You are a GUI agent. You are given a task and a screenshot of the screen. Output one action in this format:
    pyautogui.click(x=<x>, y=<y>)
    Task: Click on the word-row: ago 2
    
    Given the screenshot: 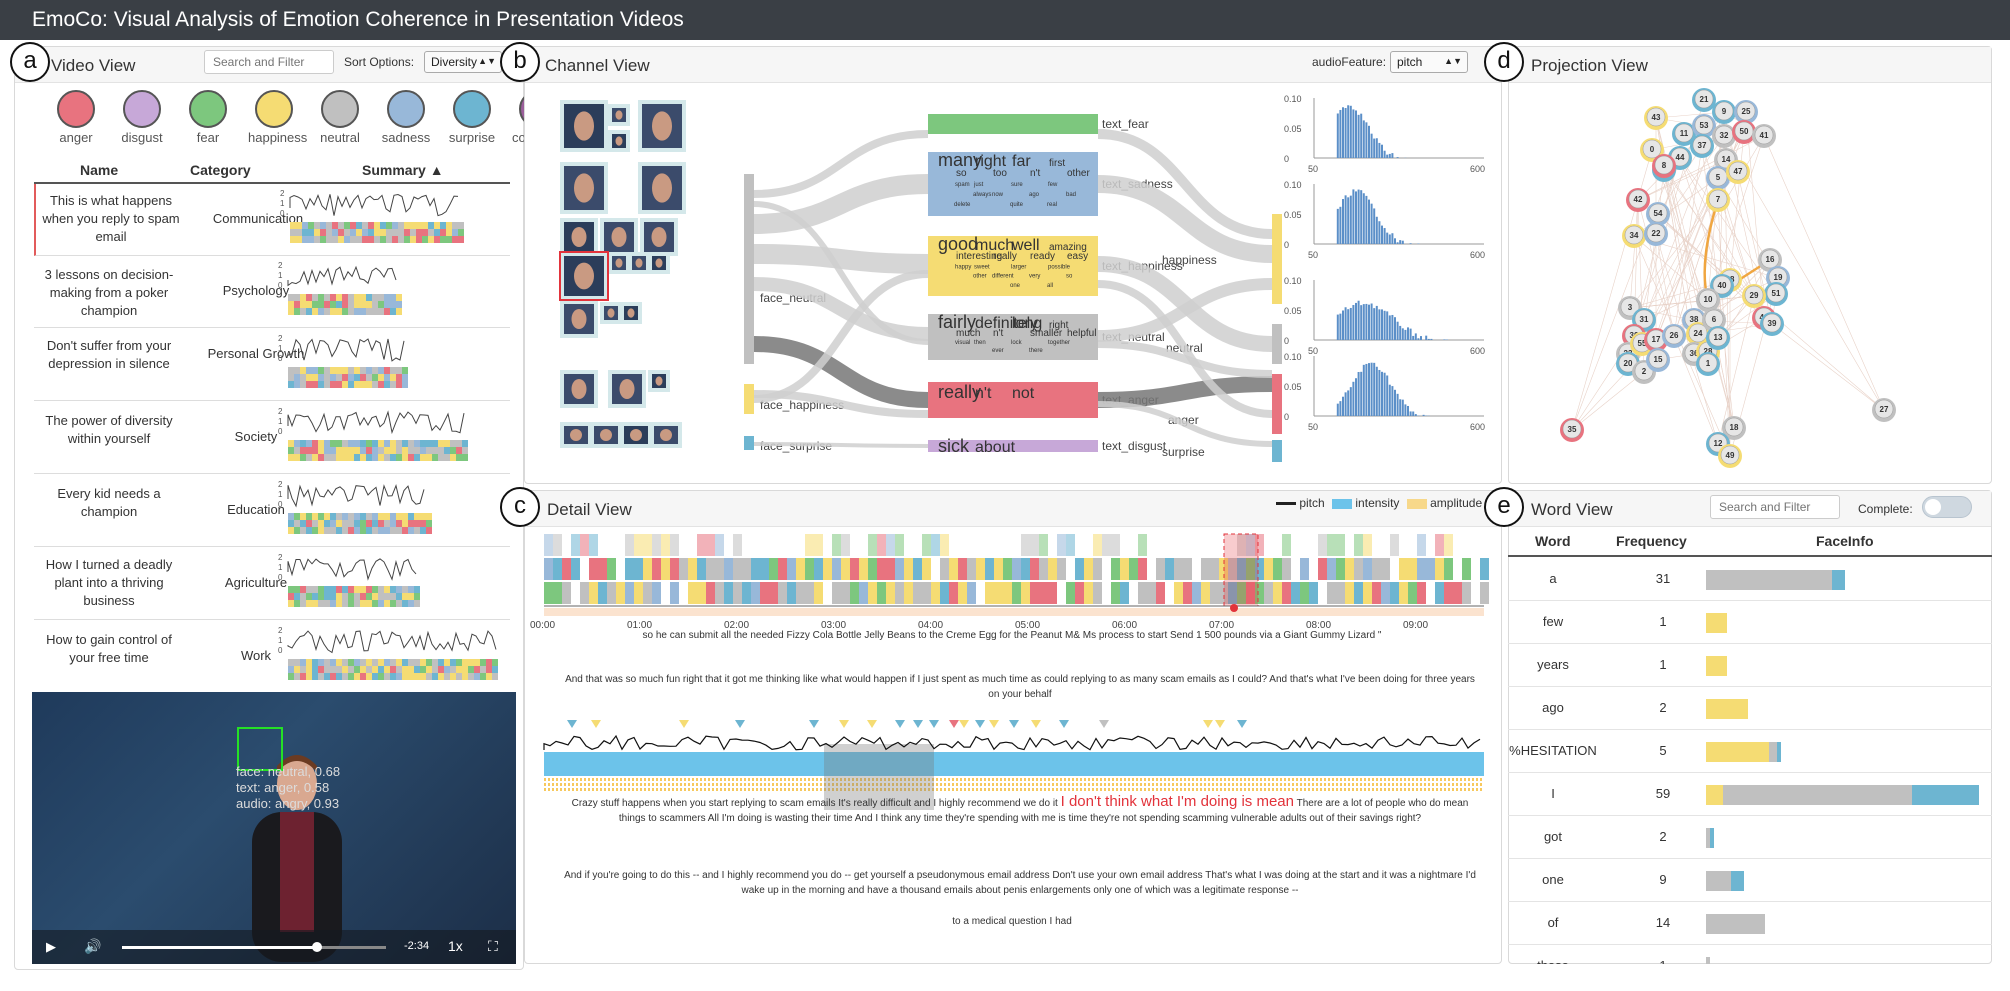 What is the action you would take?
    pyautogui.click(x=1750, y=708)
    